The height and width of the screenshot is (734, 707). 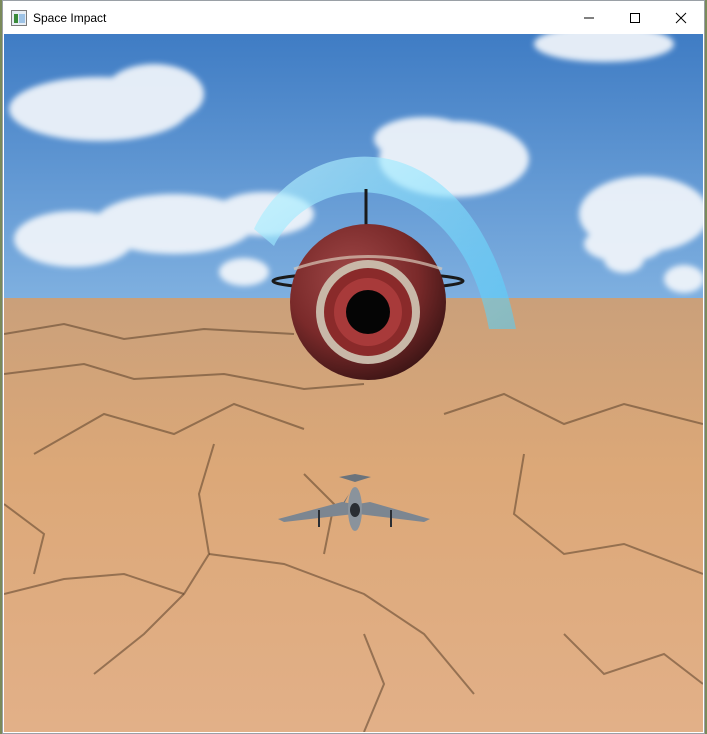 I want to click on maximize-button, so click(x=635, y=17).